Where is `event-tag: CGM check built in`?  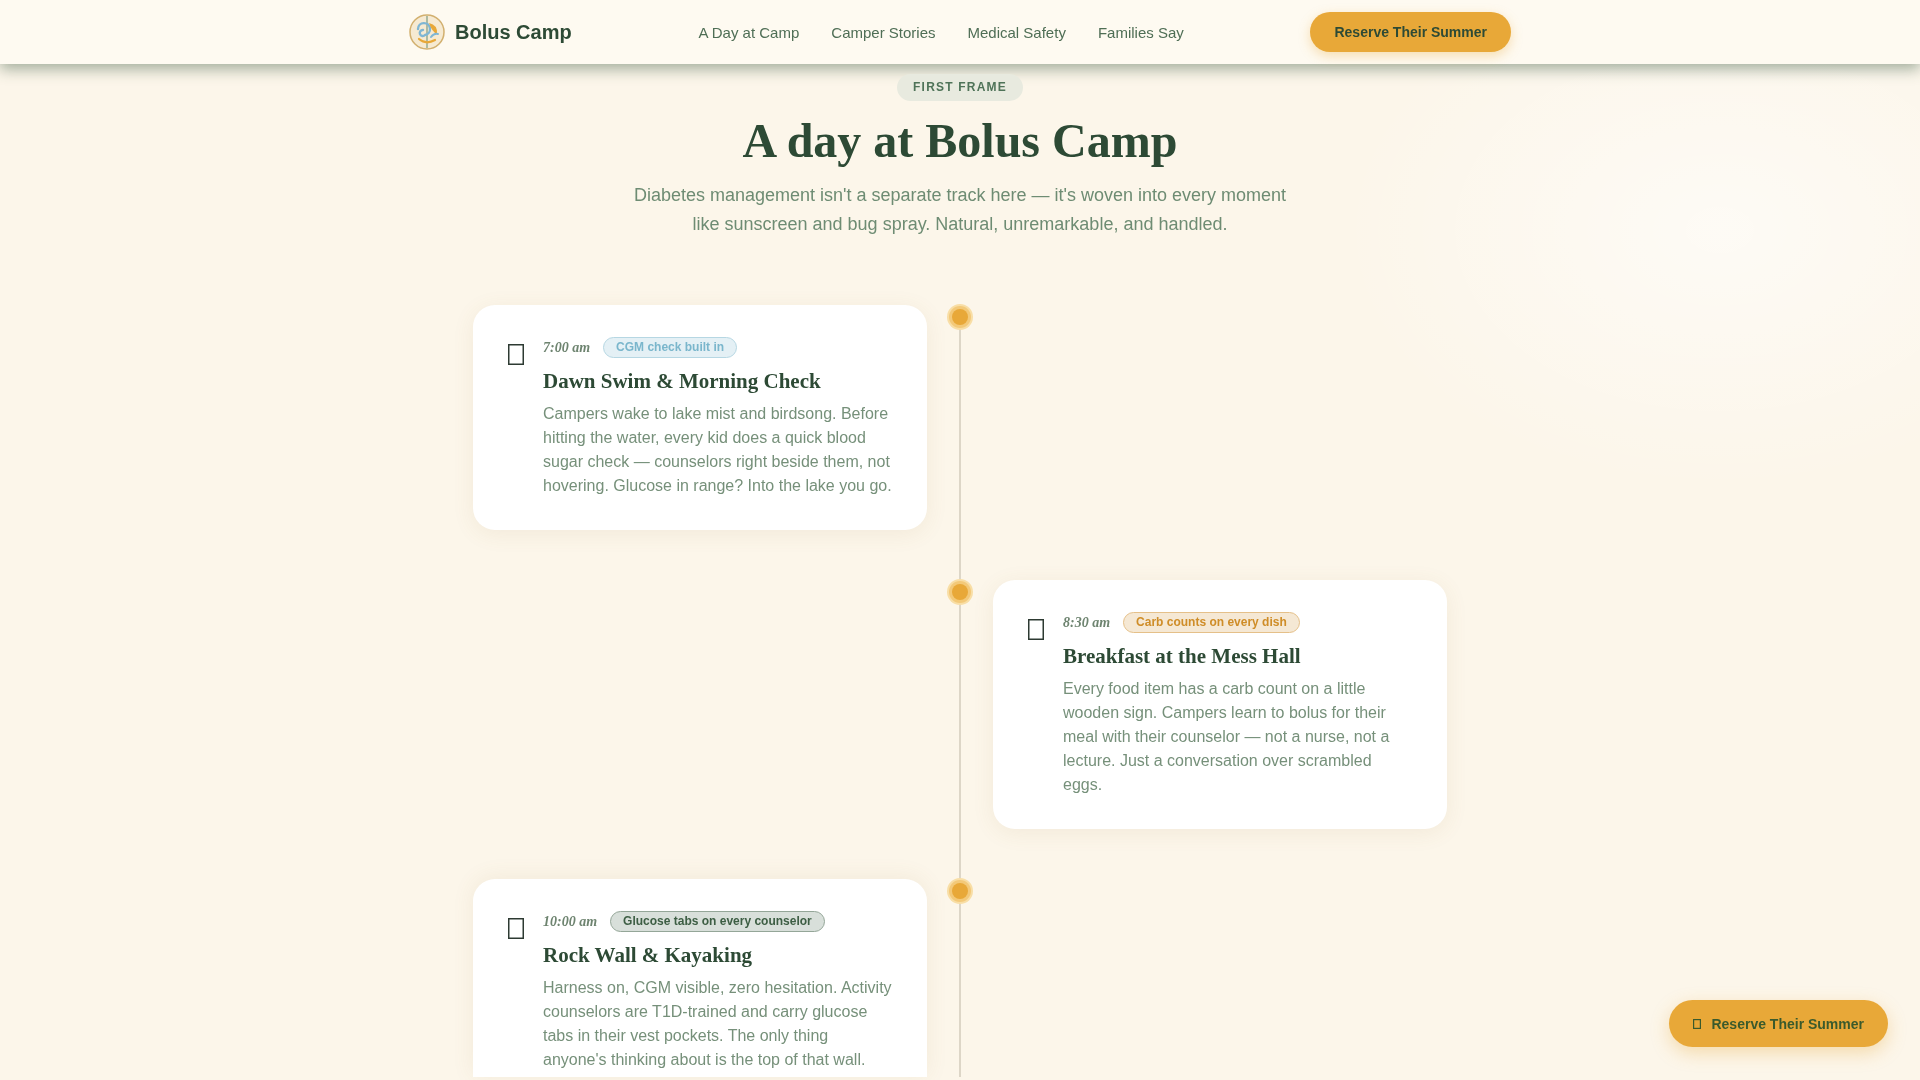 event-tag: CGM check built in is located at coordinates (670, 347).